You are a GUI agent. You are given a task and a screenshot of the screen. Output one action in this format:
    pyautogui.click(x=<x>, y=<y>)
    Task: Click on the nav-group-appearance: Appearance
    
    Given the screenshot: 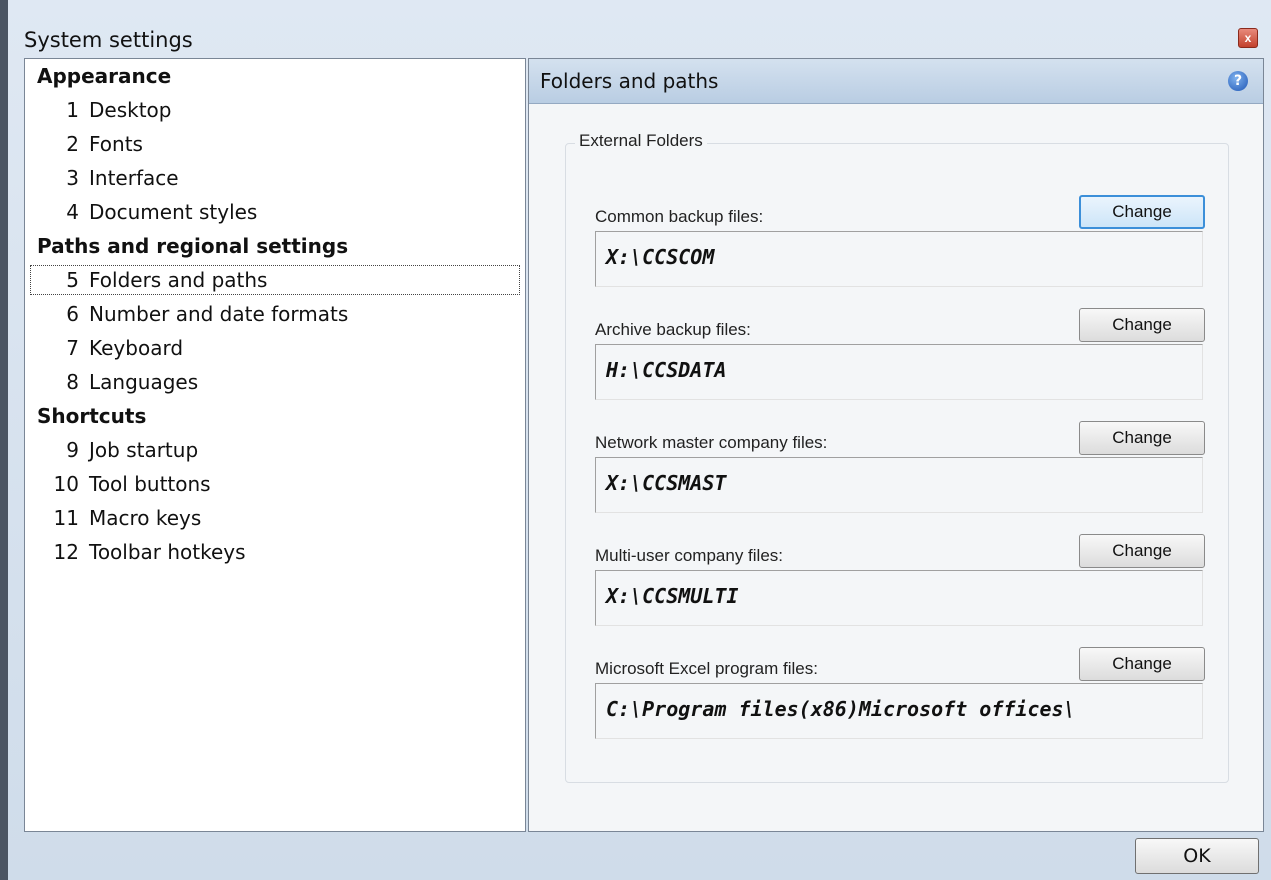 What is the action you would take?
    pyautogui.click(x=275, y=76)
    